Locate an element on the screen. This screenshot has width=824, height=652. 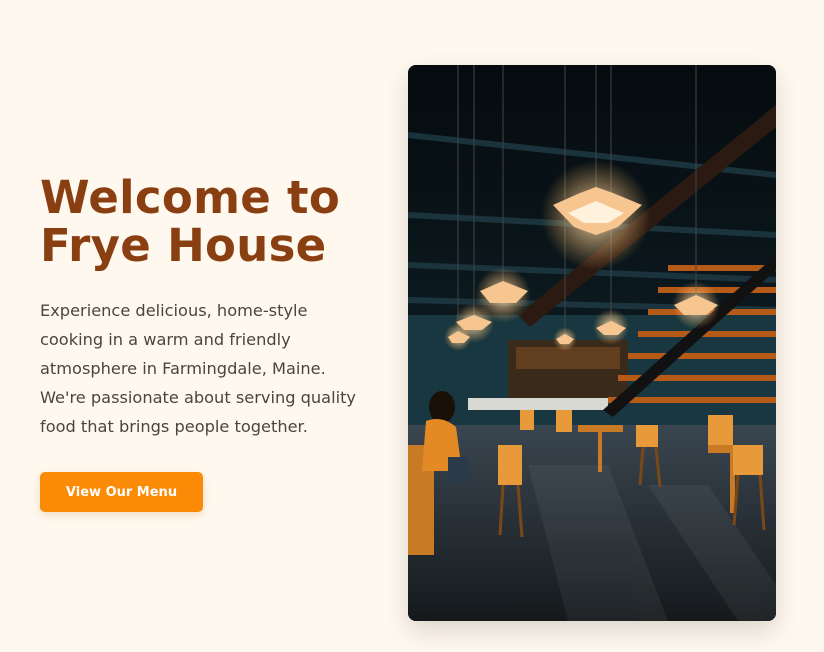
view-menu-button: View Our Menu is located at coordinates (121, 492).